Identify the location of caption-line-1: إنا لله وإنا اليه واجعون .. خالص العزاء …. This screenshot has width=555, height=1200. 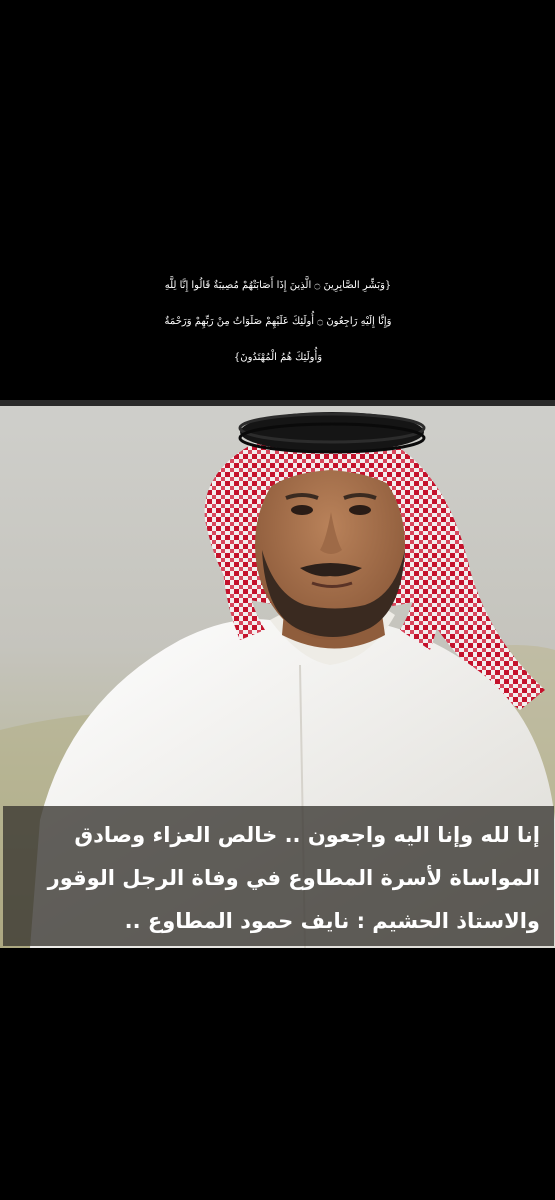
(307, 835).